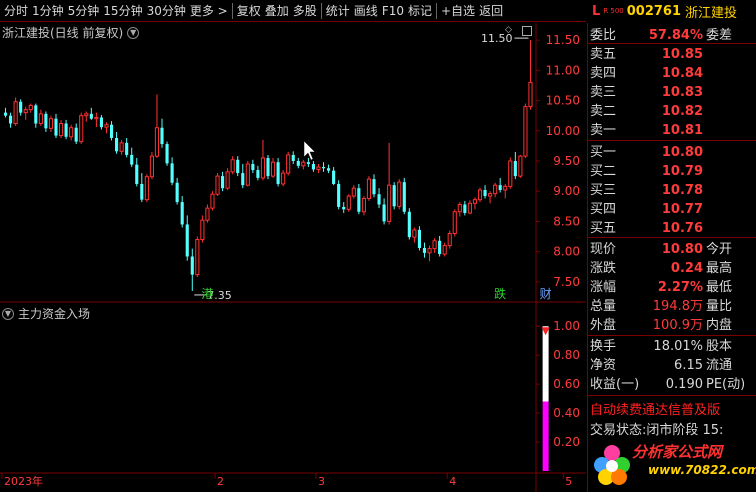 The image size is (756, 492). I want to click on diamond-icon: ◇, so click(508, 30).